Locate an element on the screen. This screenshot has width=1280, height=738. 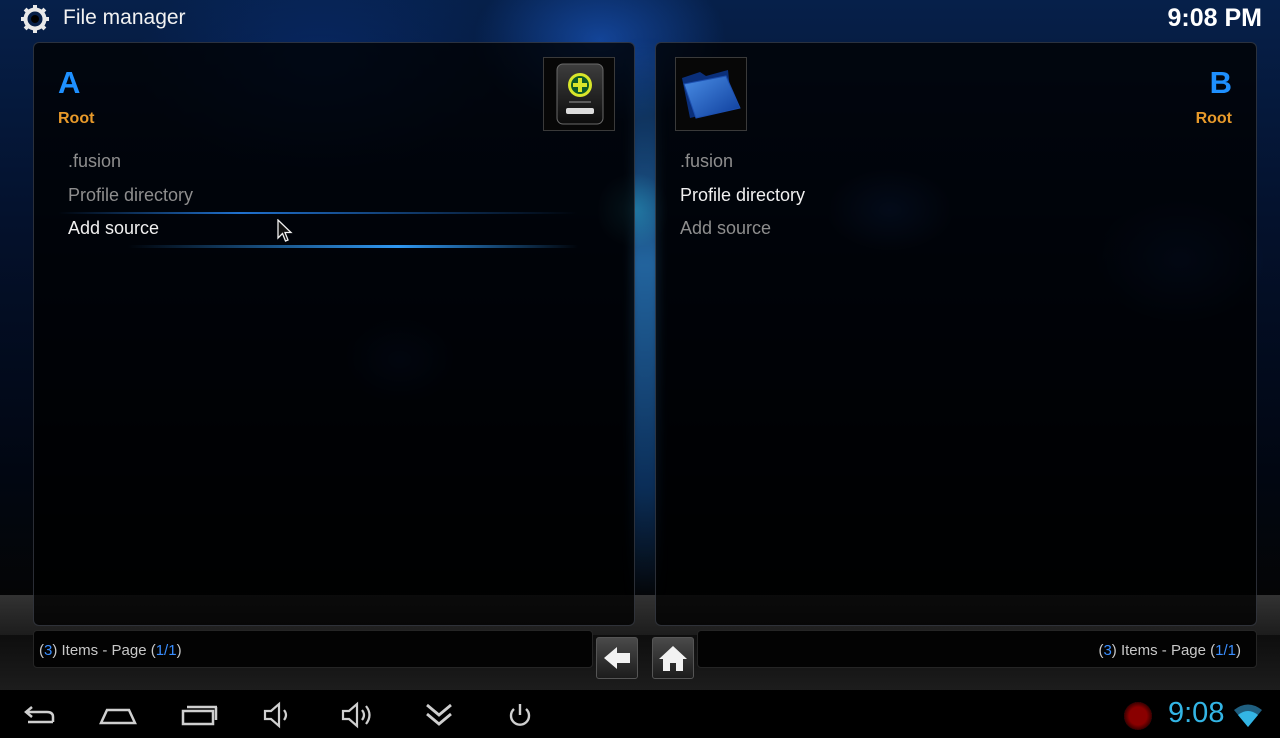
back-button is located at coordinates (617, 658).